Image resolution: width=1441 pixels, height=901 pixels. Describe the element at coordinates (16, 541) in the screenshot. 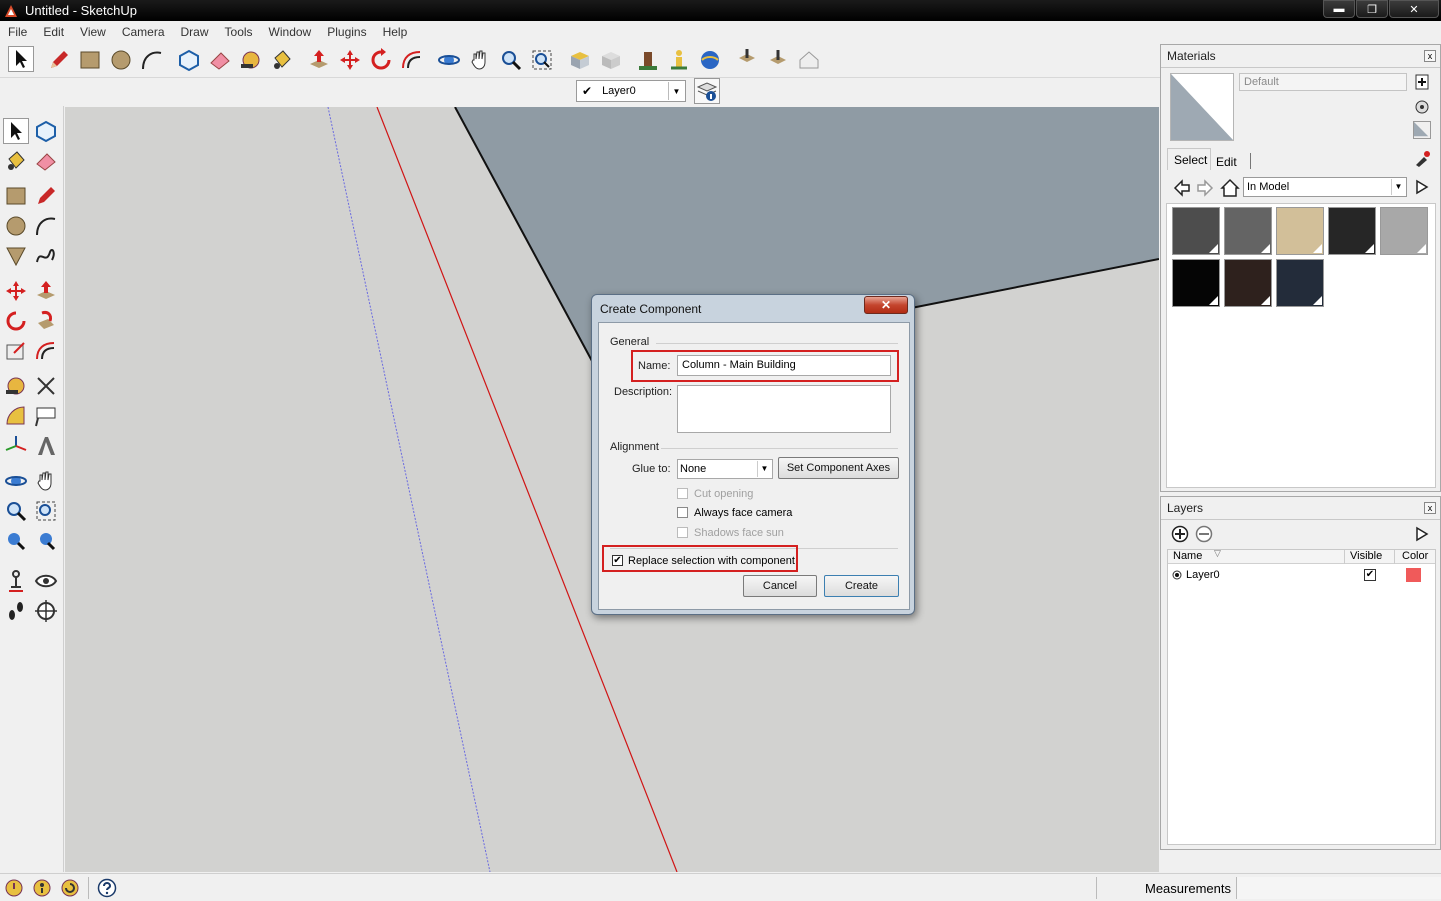

I see `previous-view-button` at that location.